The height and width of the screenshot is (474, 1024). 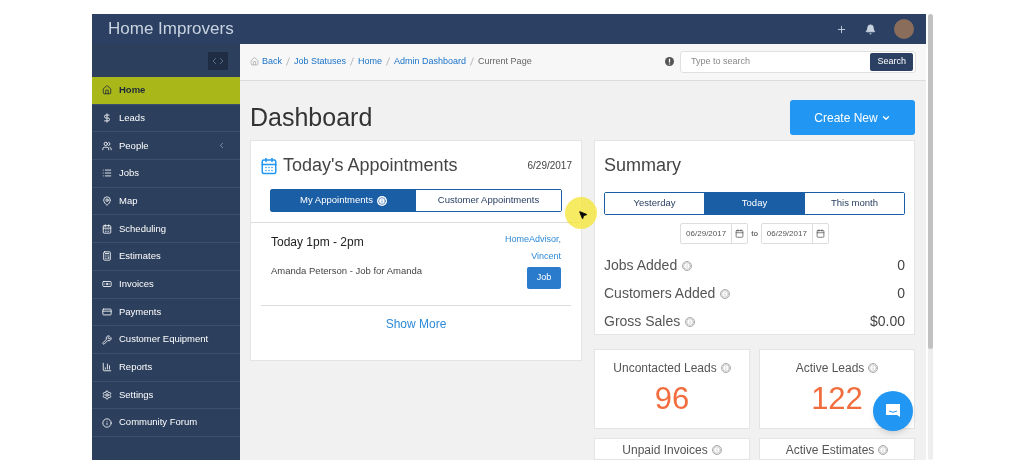 I want to click on card-title: Summary, so click(x=642, y=165).